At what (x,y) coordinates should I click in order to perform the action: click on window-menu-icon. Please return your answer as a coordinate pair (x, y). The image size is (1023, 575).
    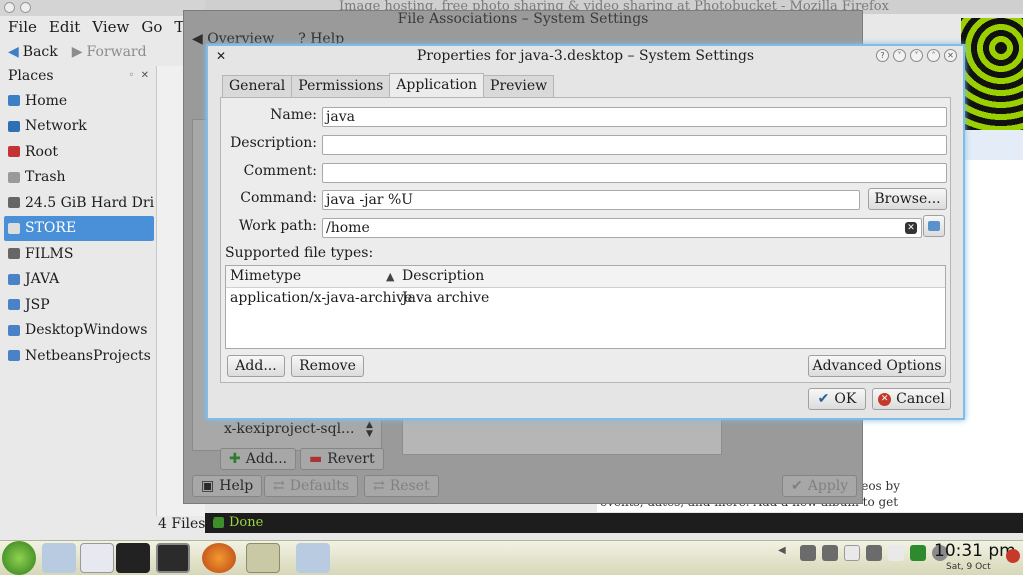
    Looking at the image, I should click on (9, 7).